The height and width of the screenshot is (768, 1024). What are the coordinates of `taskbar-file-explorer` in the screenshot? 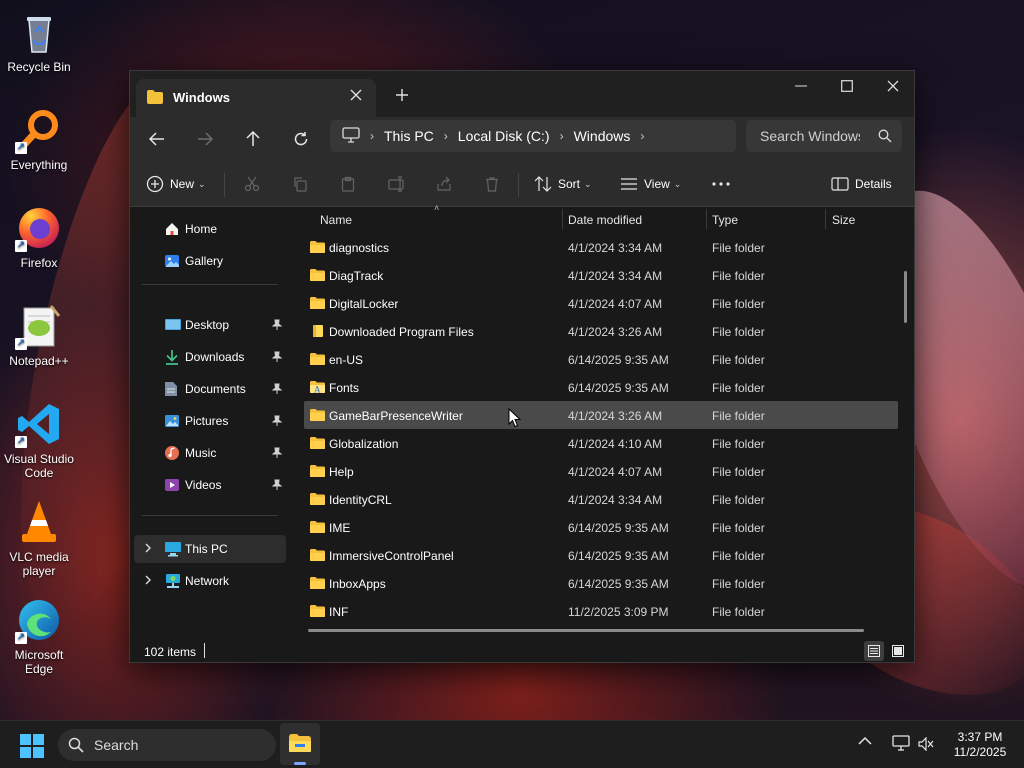 It's located at (300, 744).